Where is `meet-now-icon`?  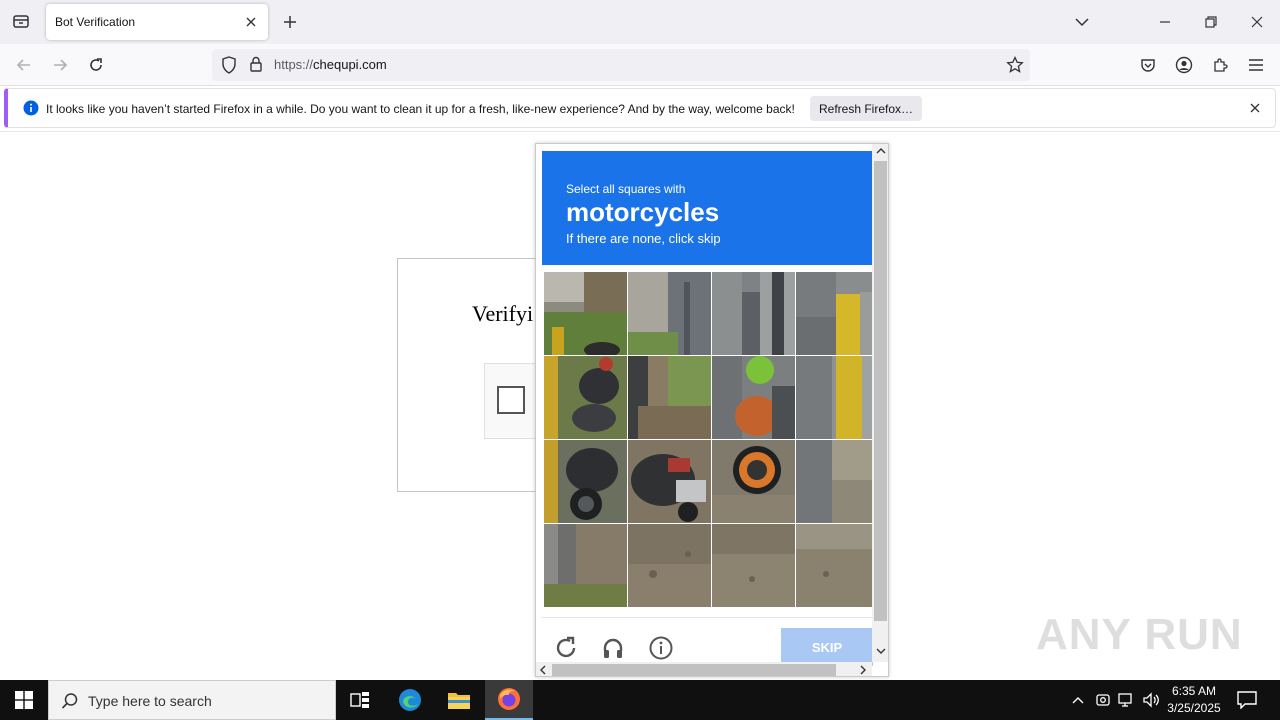
meet-now-icon is located at coordinates (1103, 700).